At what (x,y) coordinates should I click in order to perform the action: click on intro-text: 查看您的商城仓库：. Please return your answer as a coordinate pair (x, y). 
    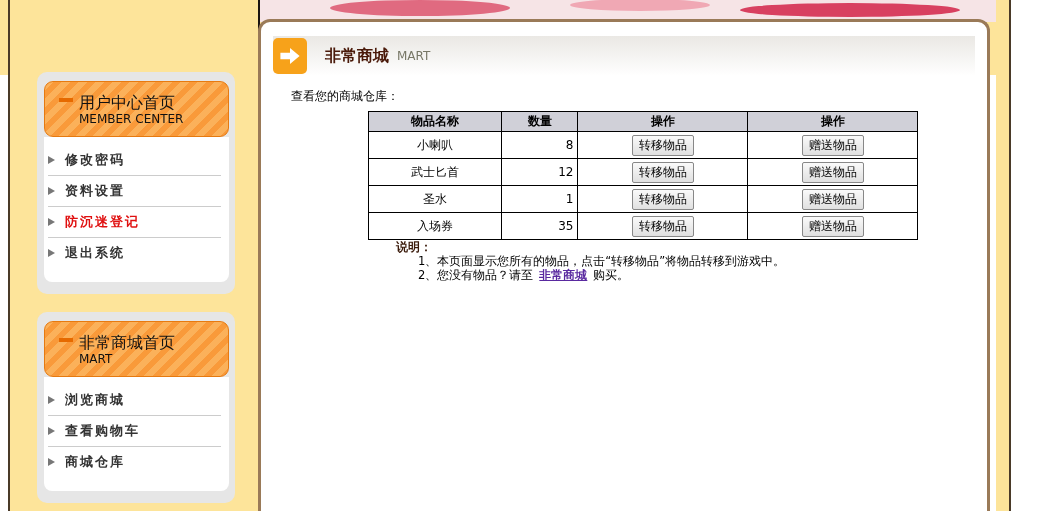
    Looking at the image, I should click on (345, 96).